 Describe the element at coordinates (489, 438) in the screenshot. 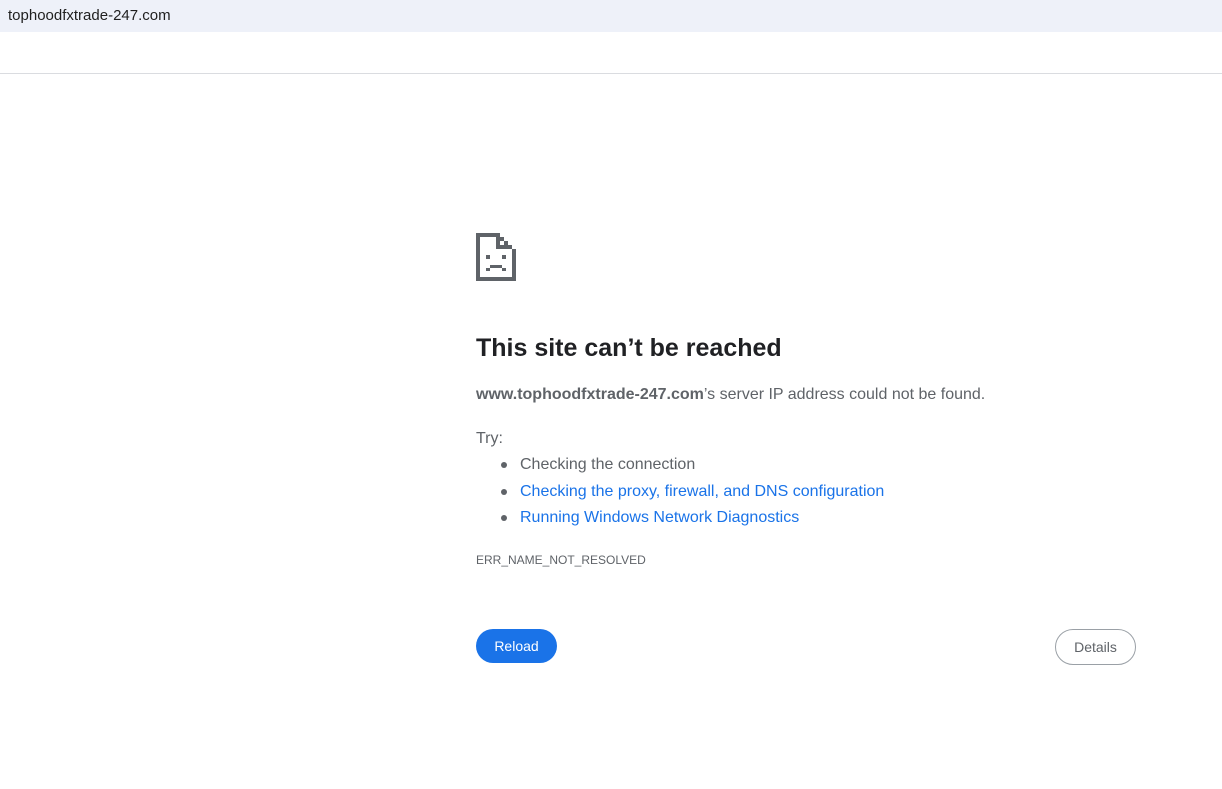

I see `try-label: Try:` at that location.